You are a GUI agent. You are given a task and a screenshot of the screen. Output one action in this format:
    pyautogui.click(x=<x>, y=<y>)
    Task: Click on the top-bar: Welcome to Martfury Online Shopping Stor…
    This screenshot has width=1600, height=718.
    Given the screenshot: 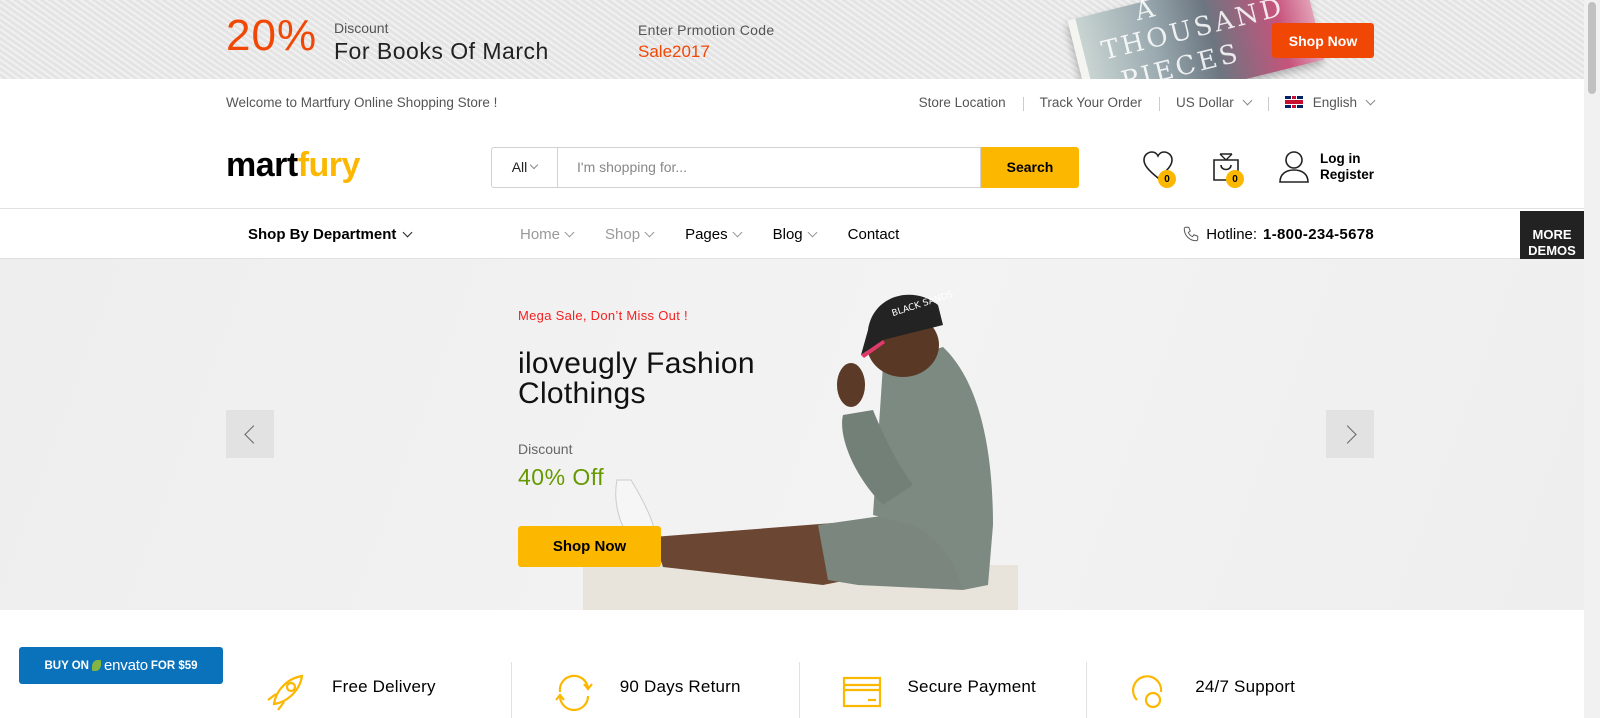 What is the action you would take?
    pyautogui.click(x=800, y=102)
    